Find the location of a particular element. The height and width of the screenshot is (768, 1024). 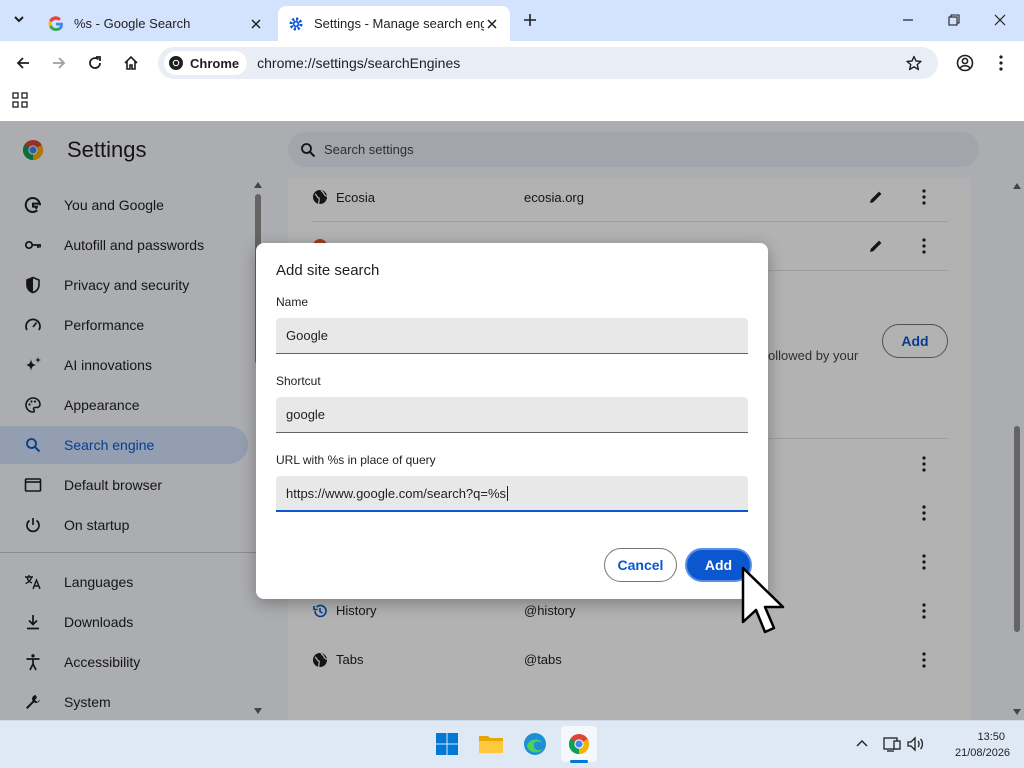

tab-google-search: %s - Google Search is located at coordinates (156, 23).